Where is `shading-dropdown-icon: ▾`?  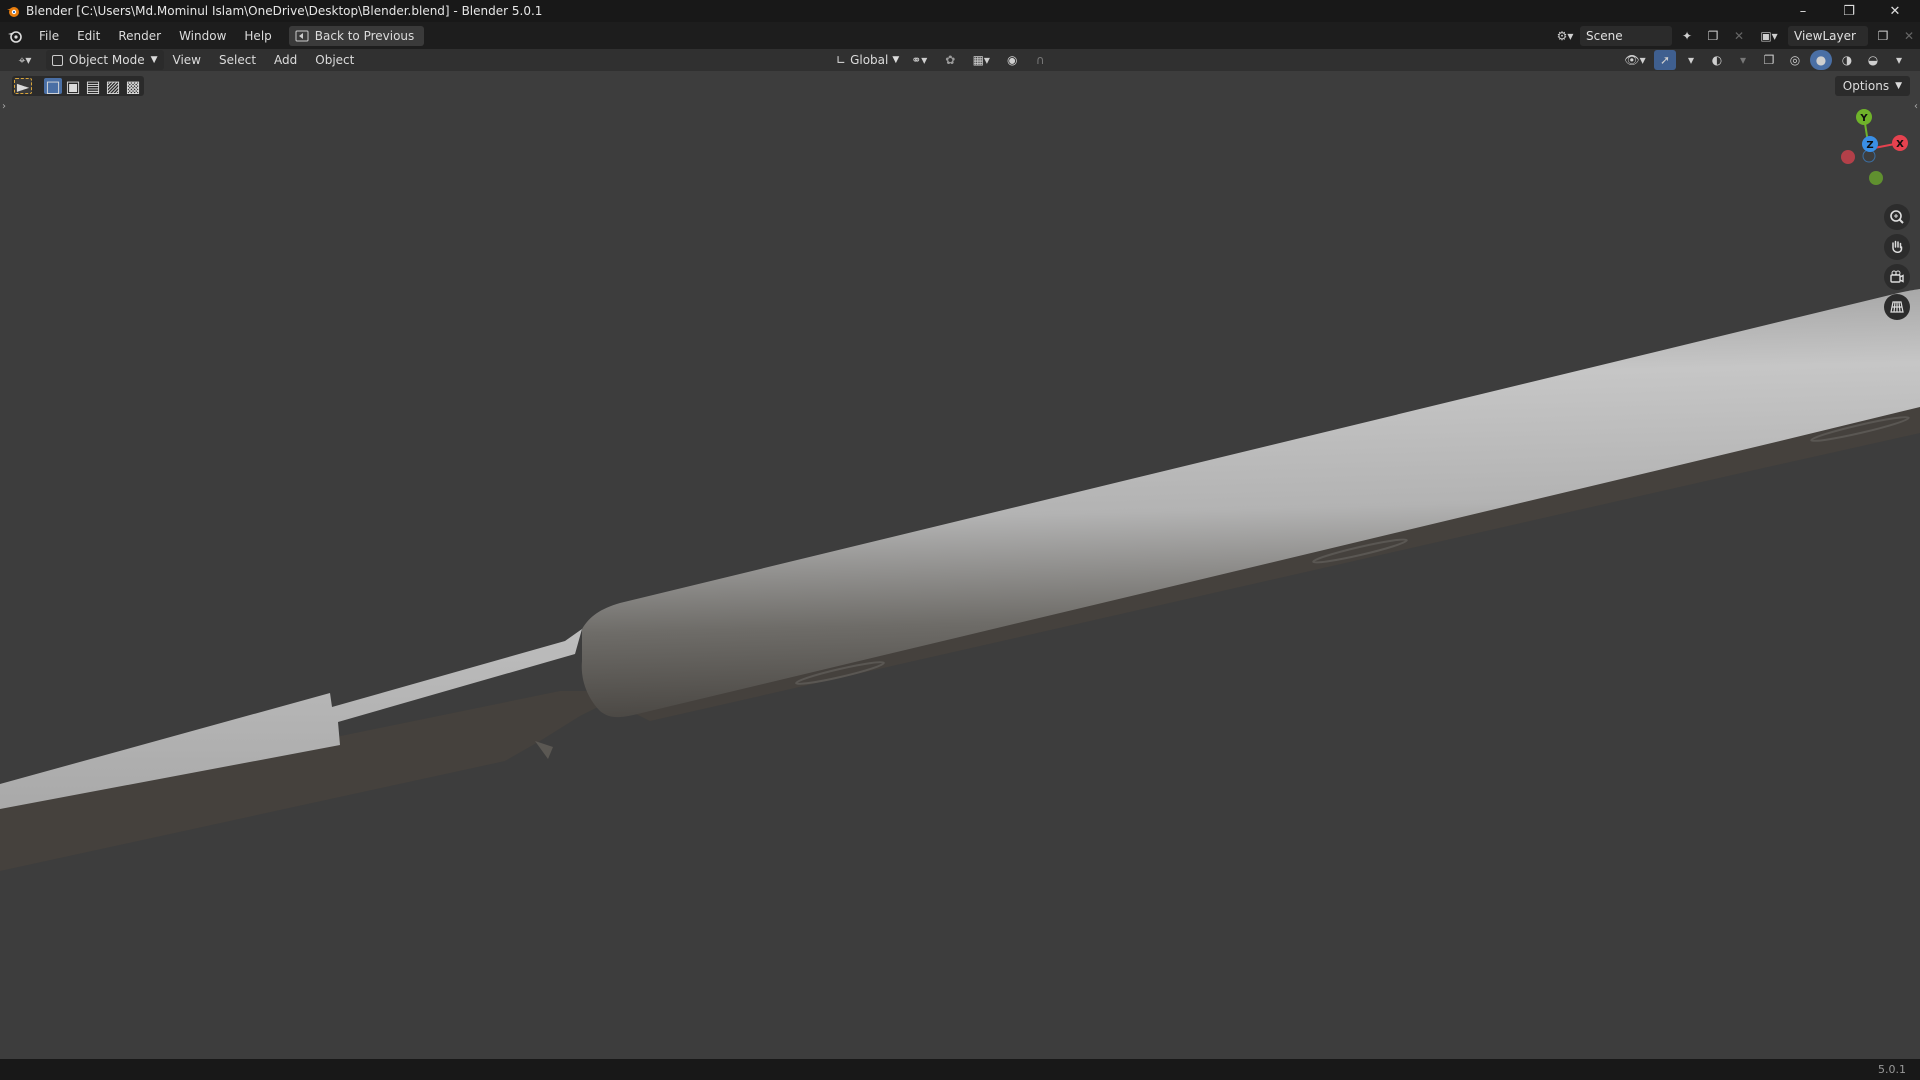 shading-dropdown-icon: ▾ is located at coordinates (1899, 60).